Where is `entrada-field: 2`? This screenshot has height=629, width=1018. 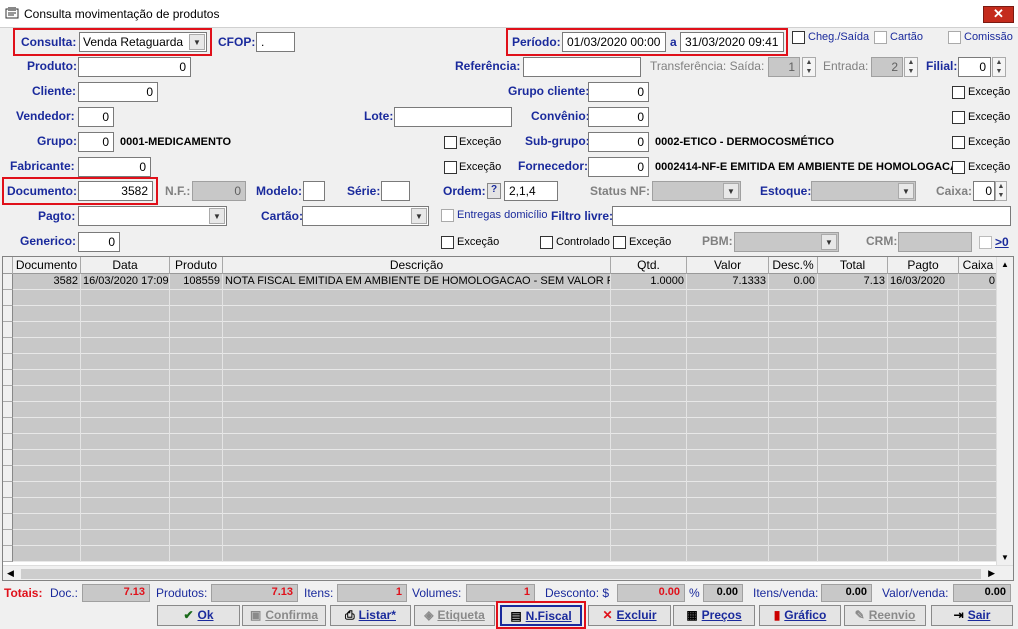 entrada-field: 2 is located at coordinates (887, 67).